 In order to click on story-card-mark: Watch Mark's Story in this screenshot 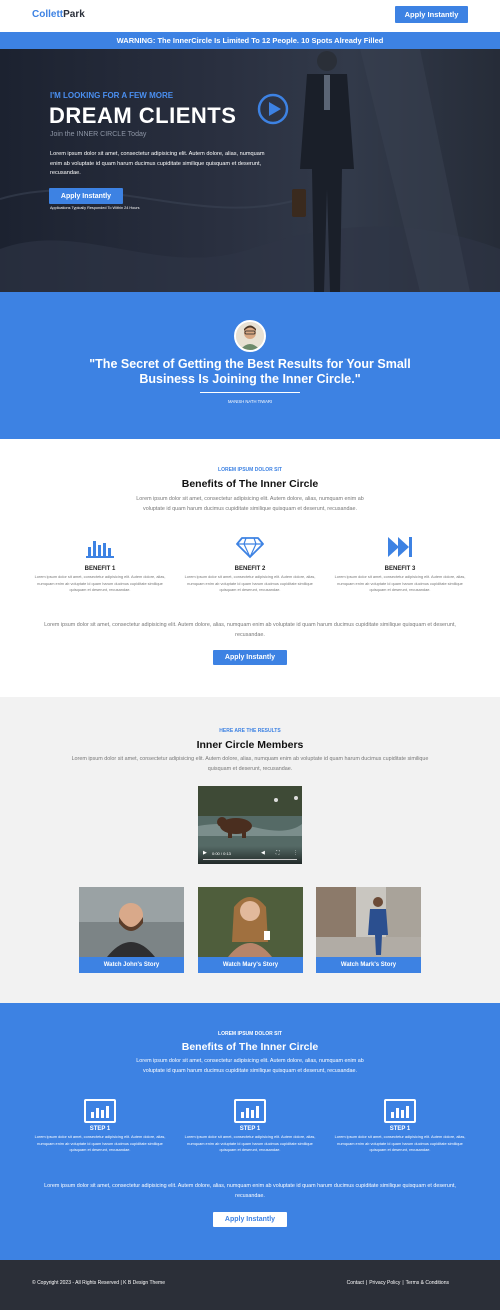, I will do `click(368, 930)`.